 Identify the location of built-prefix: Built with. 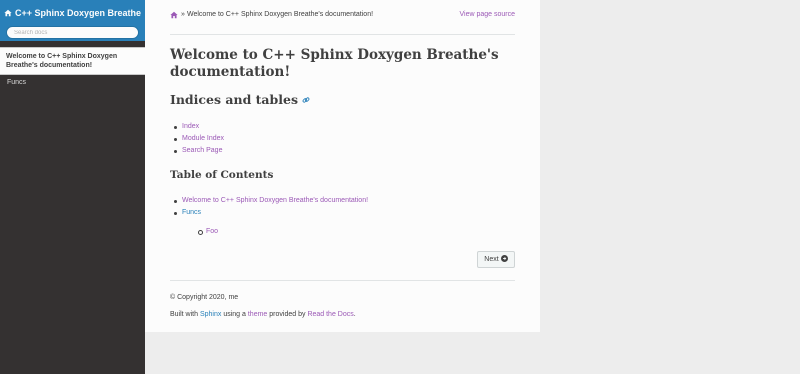
(184, 314).